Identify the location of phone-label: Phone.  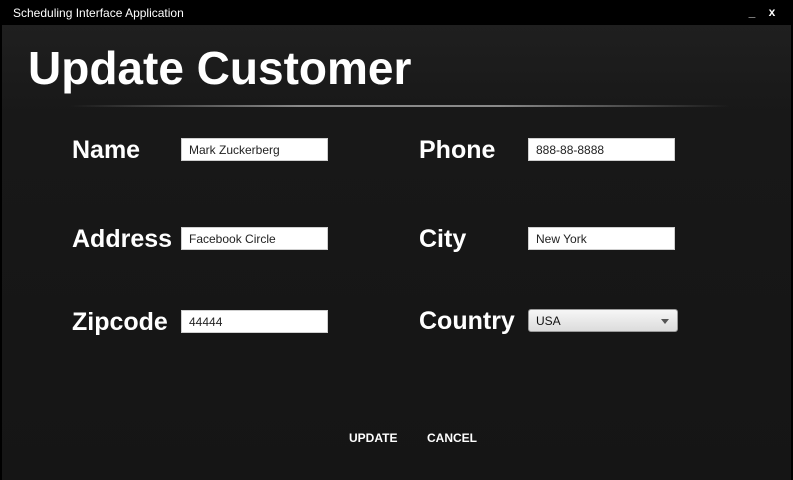
(457, 150).